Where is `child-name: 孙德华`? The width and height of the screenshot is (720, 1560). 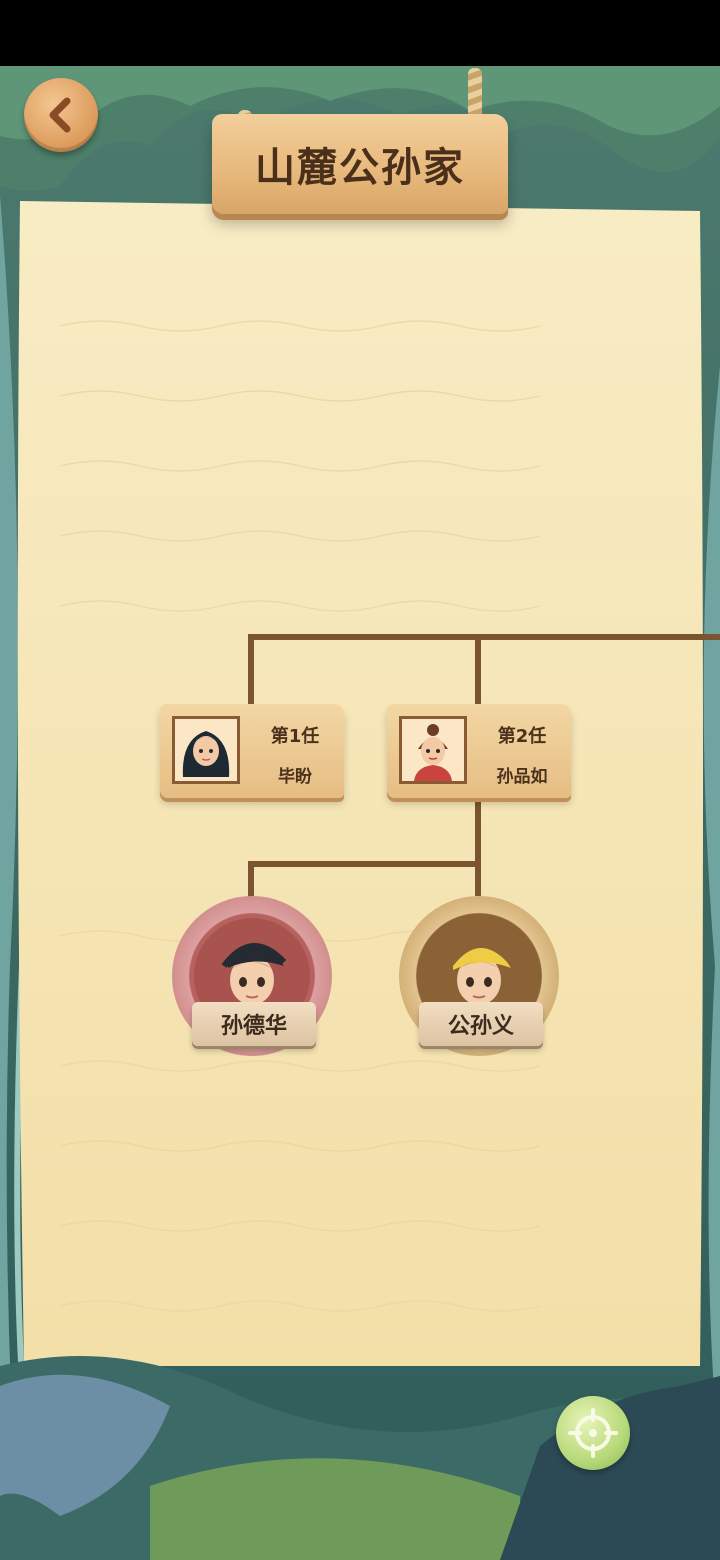 child-name: 孙德华 is located at coordinates (253, 1026).